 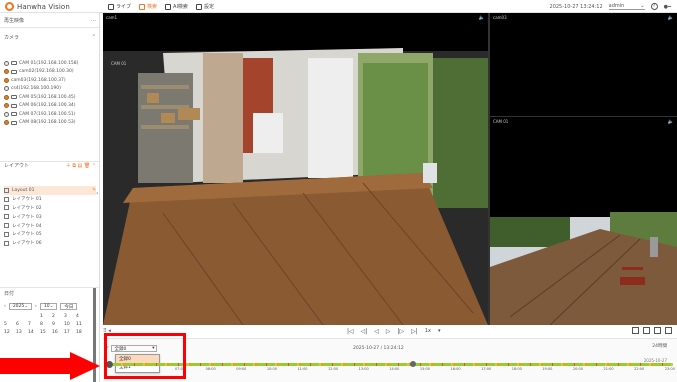 I want to click on calendar-day: 15, so click(x=46, y=332).